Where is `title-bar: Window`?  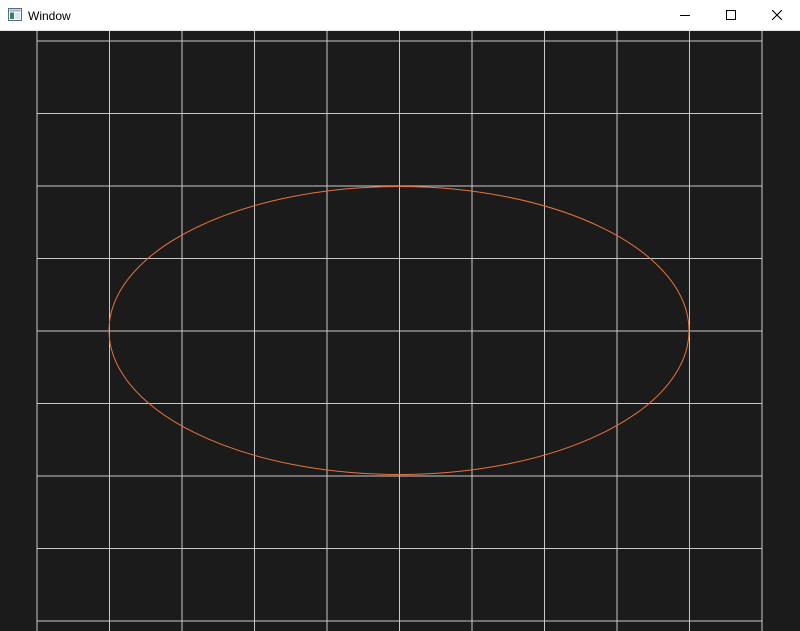 title-bar: Window is located at coordinates (400, 15).